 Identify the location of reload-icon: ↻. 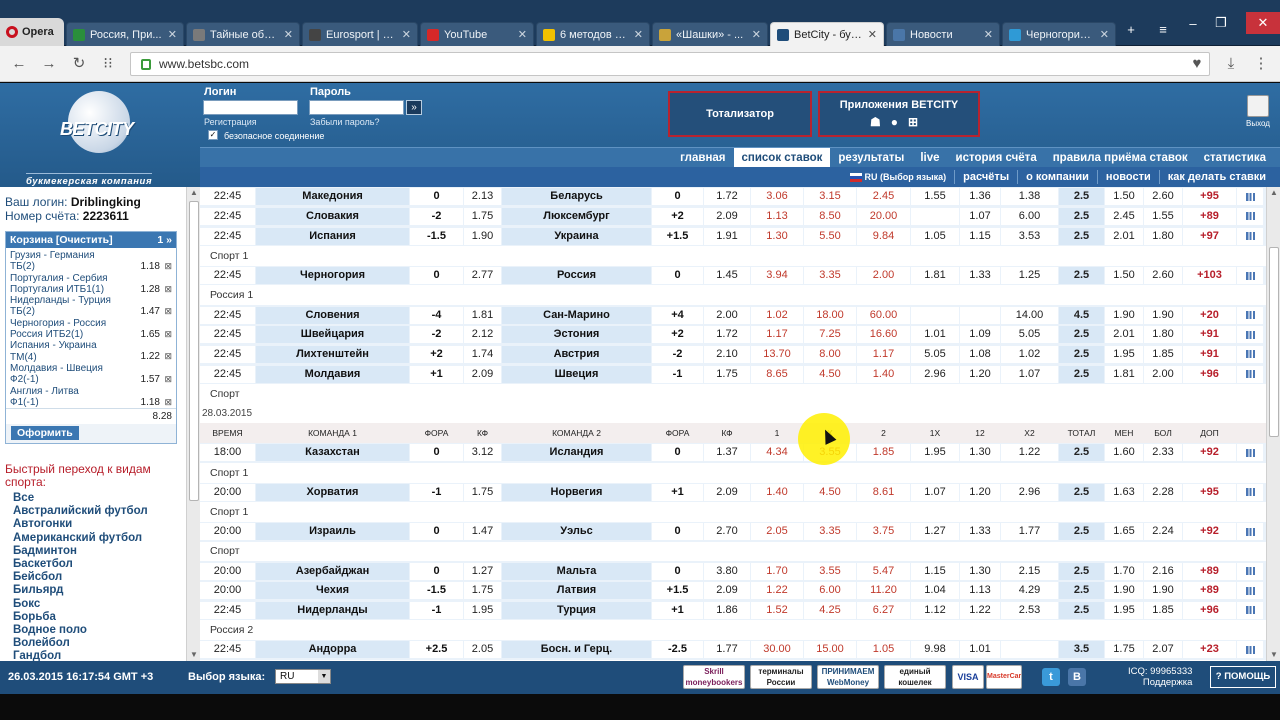
(79, 64).